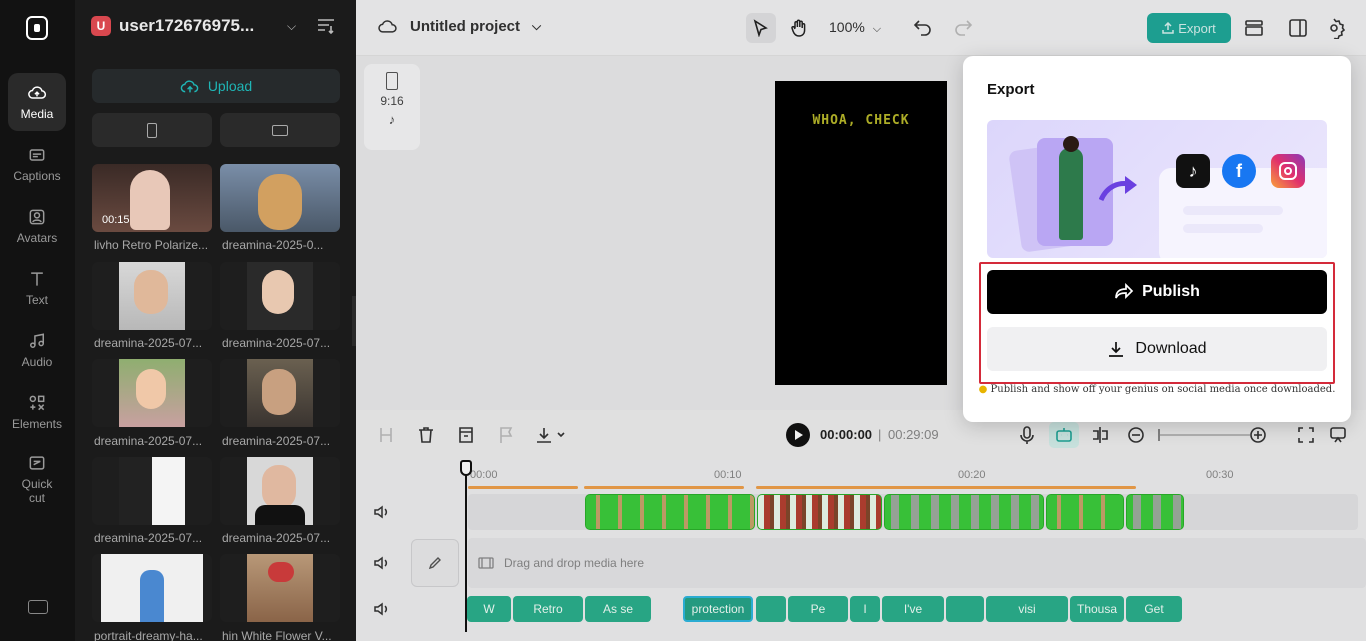 Image resolution: width=1366 pixels, height=641 pixels. Describe the element at coordinates (818, 609) in the screenshot. I see `caption-clip: Pe` at that location.